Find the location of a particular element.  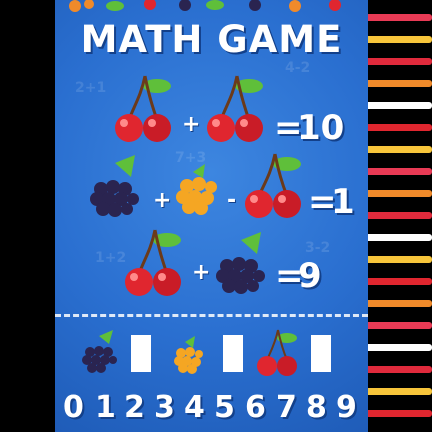

digit-6: 6 is located at coordinates (255, 407).